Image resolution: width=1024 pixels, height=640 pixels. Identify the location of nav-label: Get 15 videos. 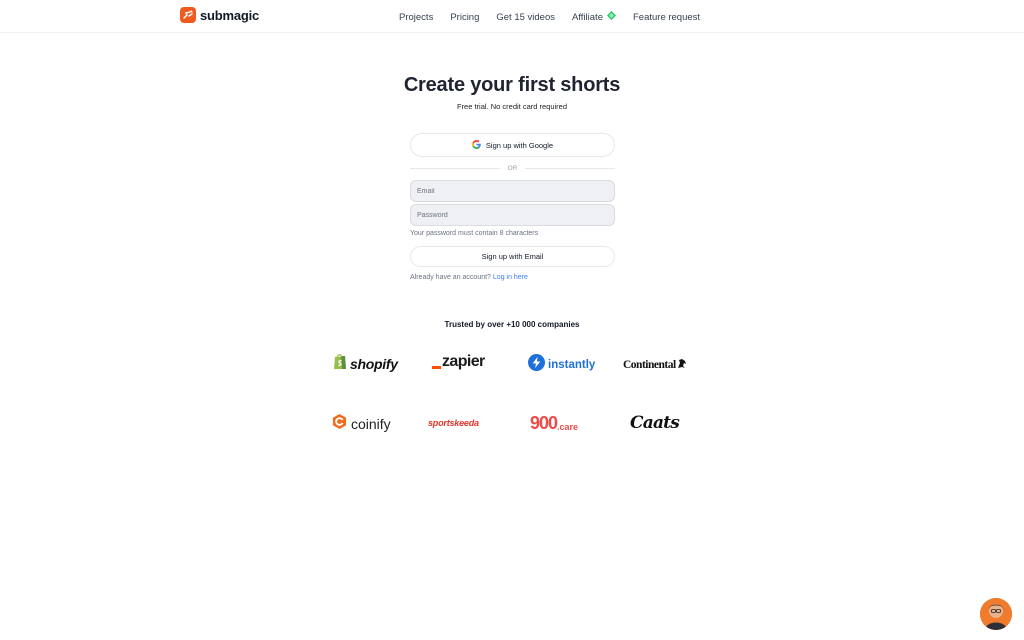
(525, 17).